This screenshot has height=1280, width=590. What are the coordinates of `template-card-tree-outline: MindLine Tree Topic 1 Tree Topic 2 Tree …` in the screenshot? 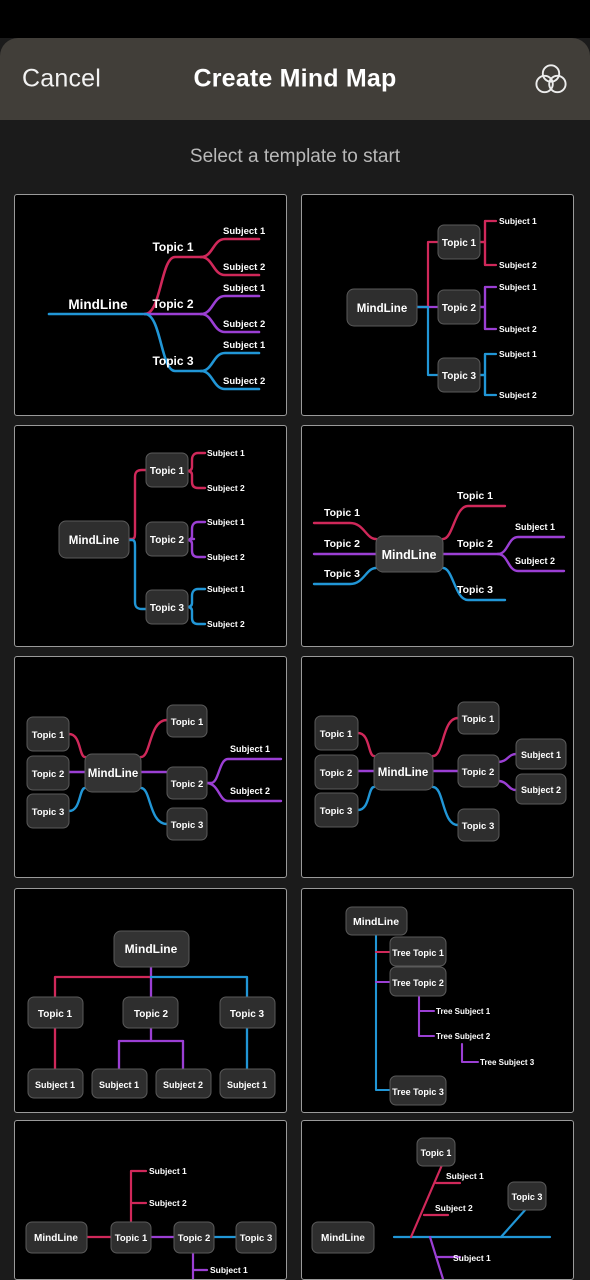 It's located at (437, 1000).